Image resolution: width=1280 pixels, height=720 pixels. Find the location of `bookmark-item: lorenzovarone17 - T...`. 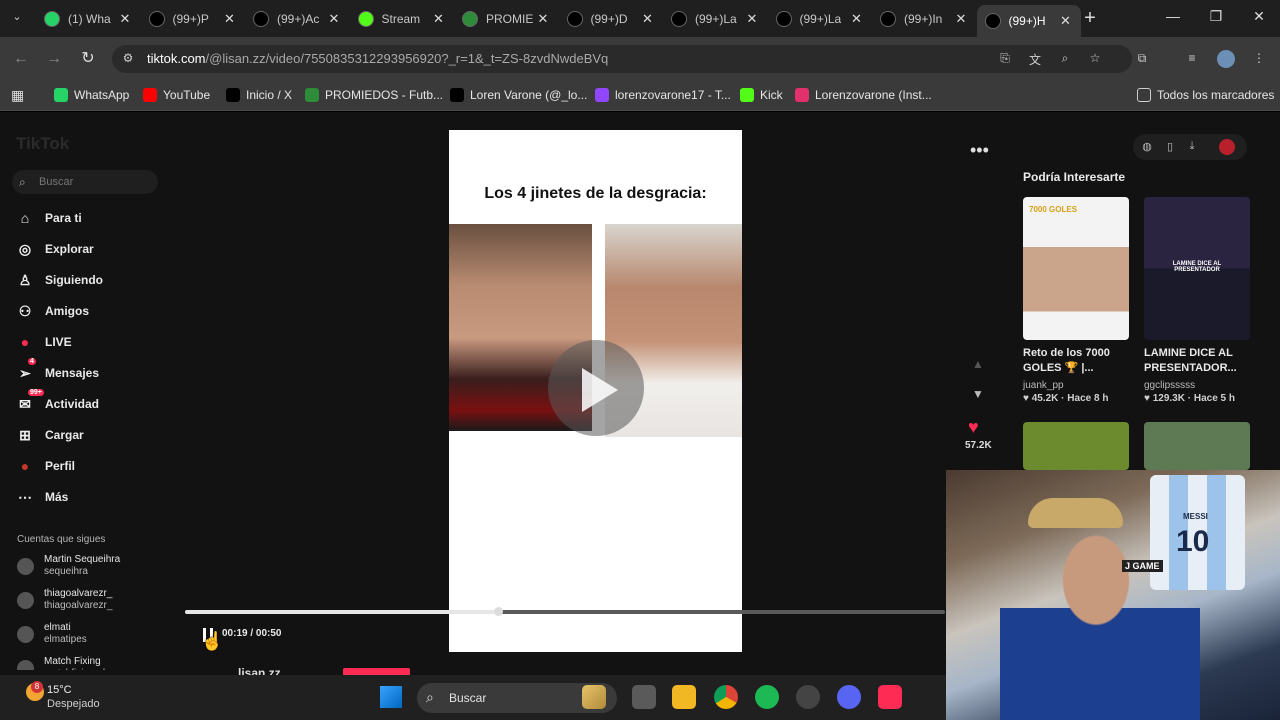

bookmark-item: lorenzovarone17 - T... is located at coordinates (663, 95).